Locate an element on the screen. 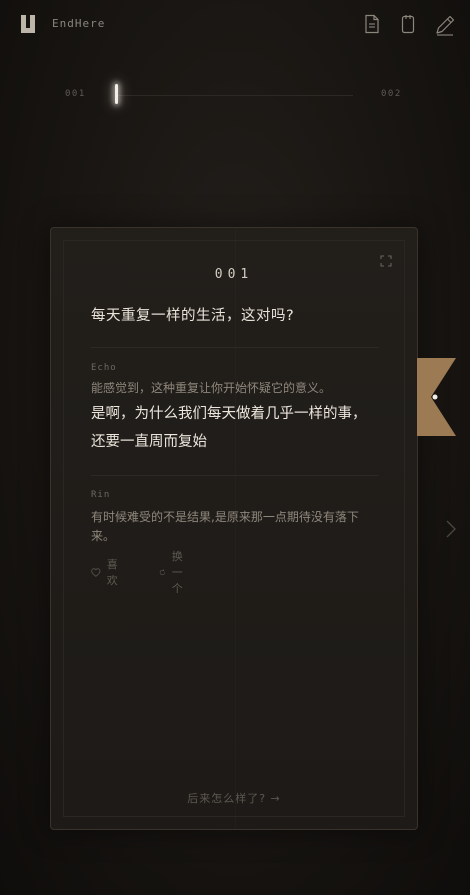 Image resolution: width=470 pixels, height=895 pixels. reply-text: 能感觉到，这种重复让你开始怀疑它的意义。 is located at coordinates (211, 388).